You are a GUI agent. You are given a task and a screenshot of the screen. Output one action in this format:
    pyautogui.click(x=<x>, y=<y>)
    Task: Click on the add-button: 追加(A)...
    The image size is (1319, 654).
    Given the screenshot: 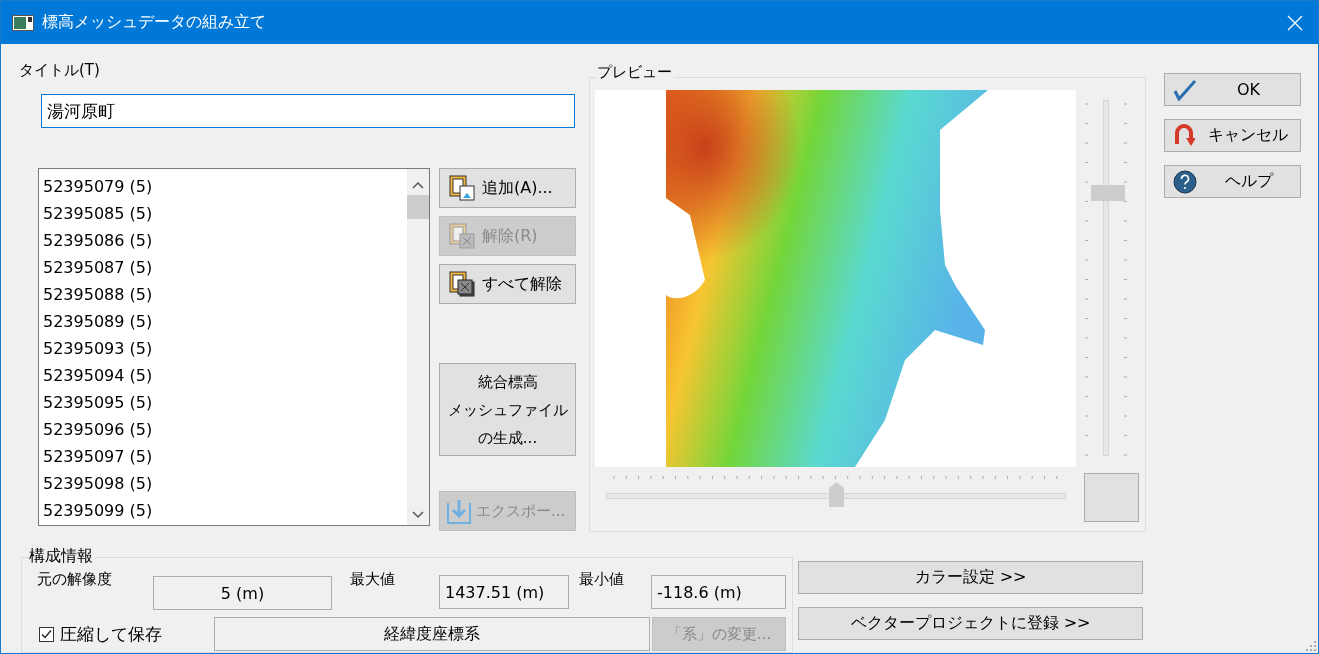 What is the action you would take?
    pyautogui.click(x=507, y=188)
    